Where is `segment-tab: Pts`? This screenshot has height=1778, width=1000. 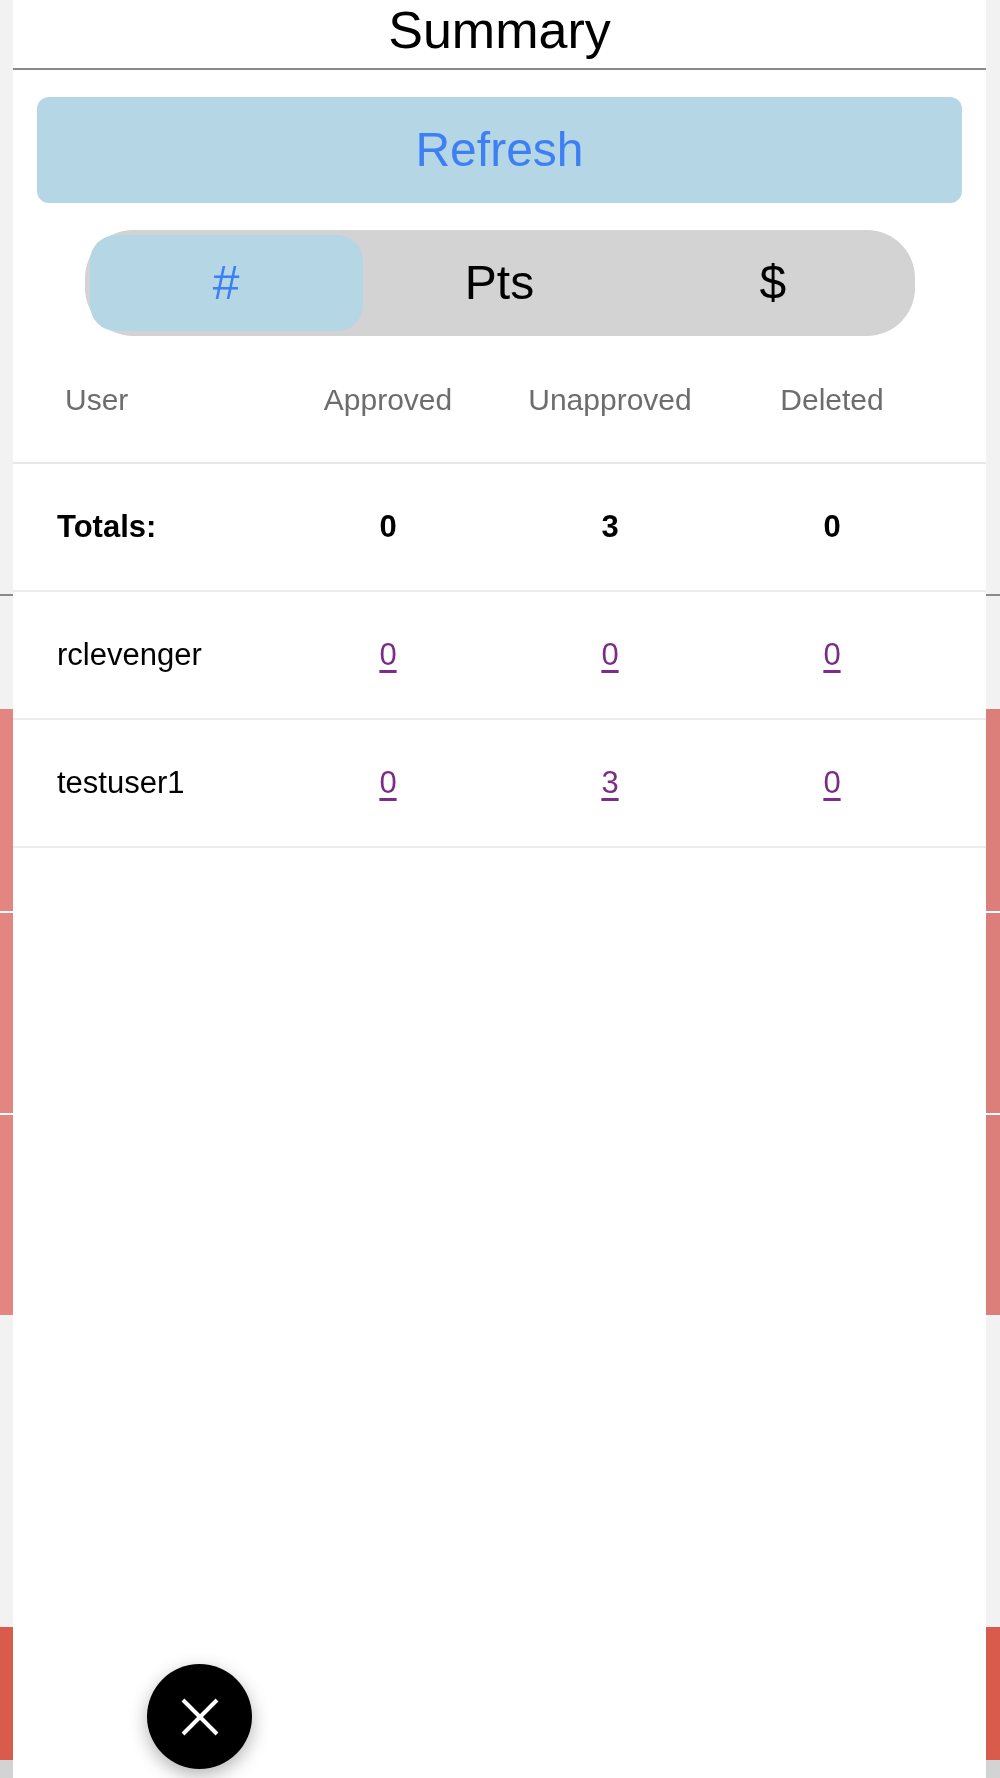 segment-tab: Pts is located at coordinates (499, 283).